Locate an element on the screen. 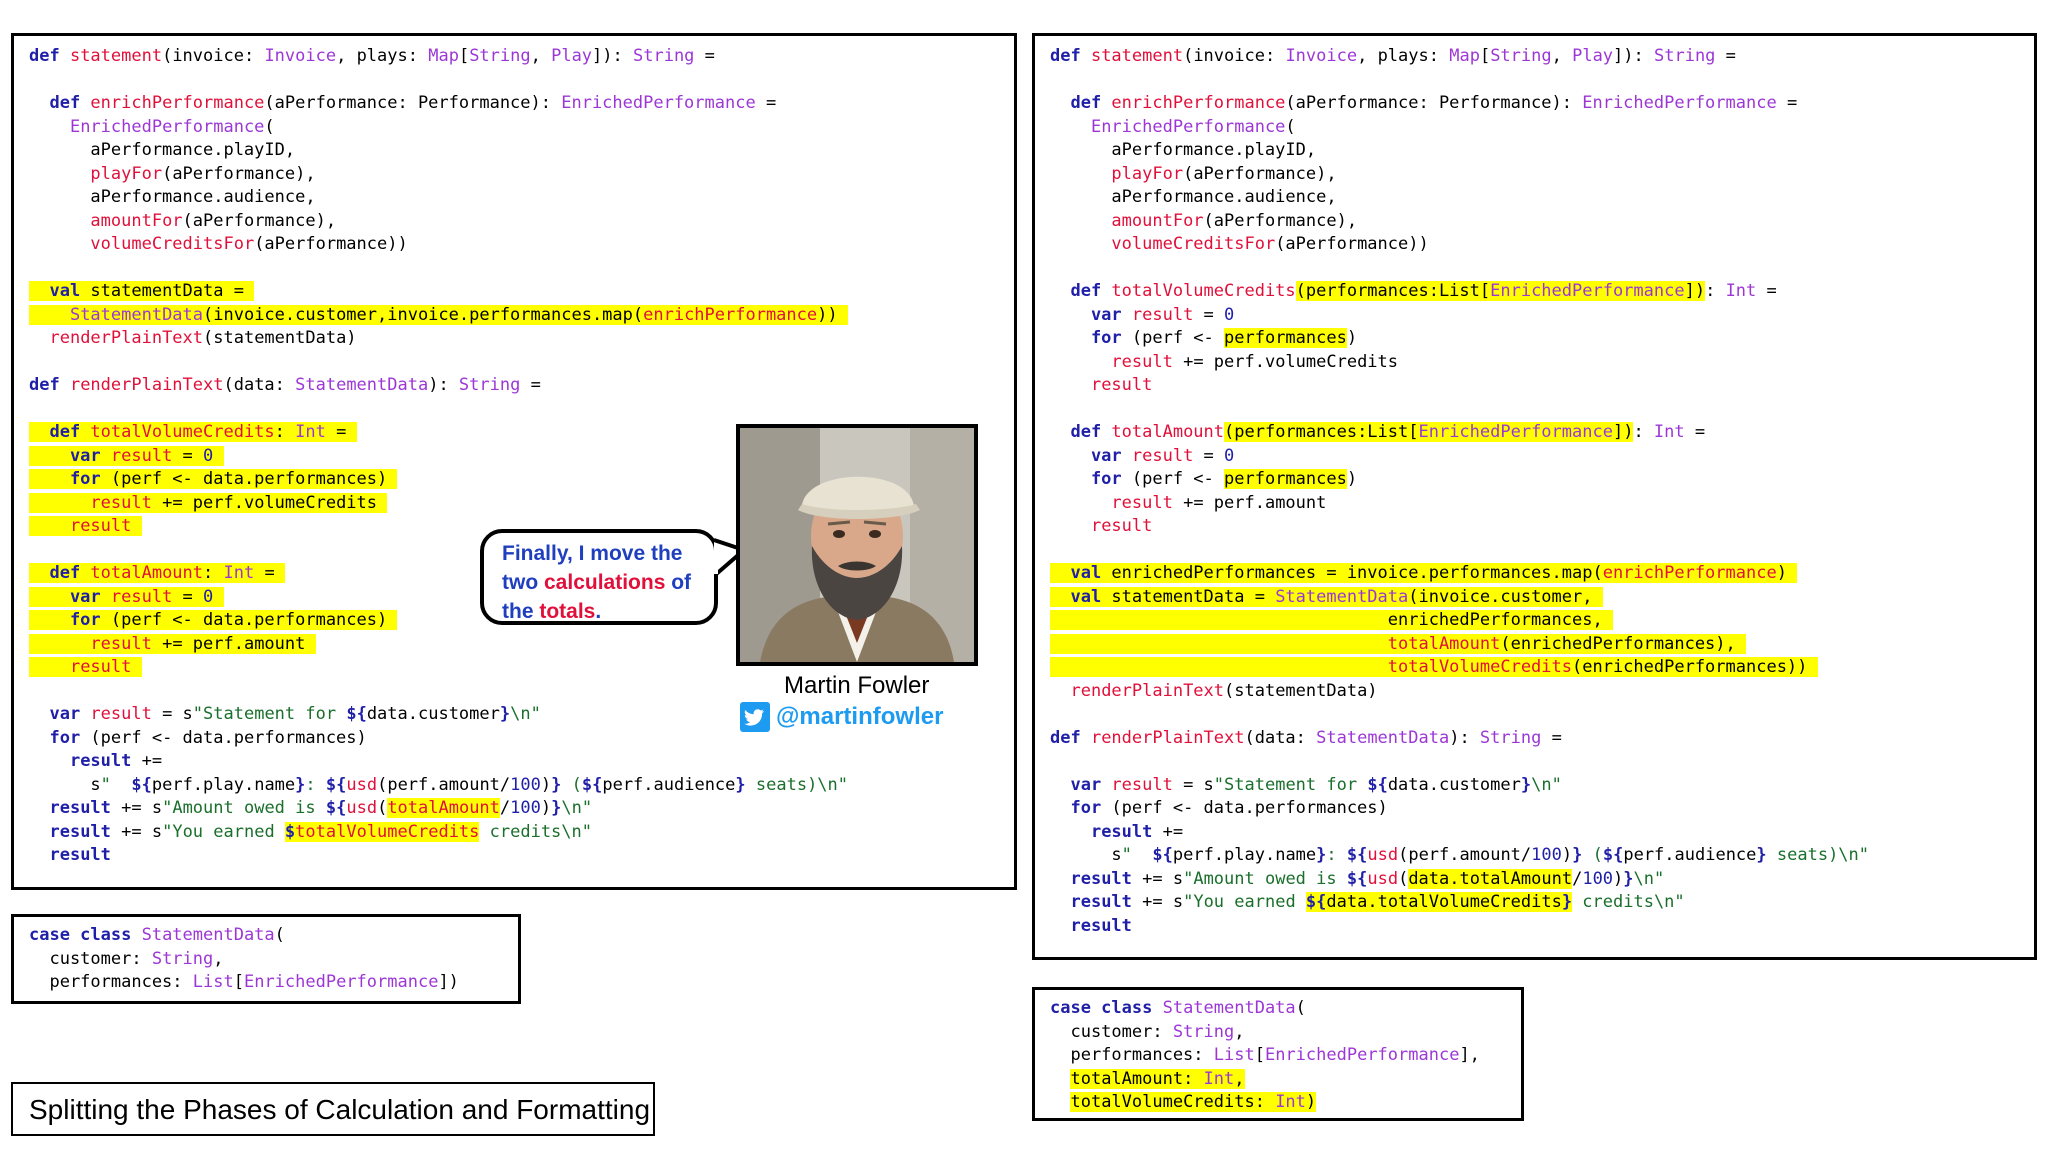 The image size is (2048, 1152). code-token: ${ is located at coordinates (1316, 902).